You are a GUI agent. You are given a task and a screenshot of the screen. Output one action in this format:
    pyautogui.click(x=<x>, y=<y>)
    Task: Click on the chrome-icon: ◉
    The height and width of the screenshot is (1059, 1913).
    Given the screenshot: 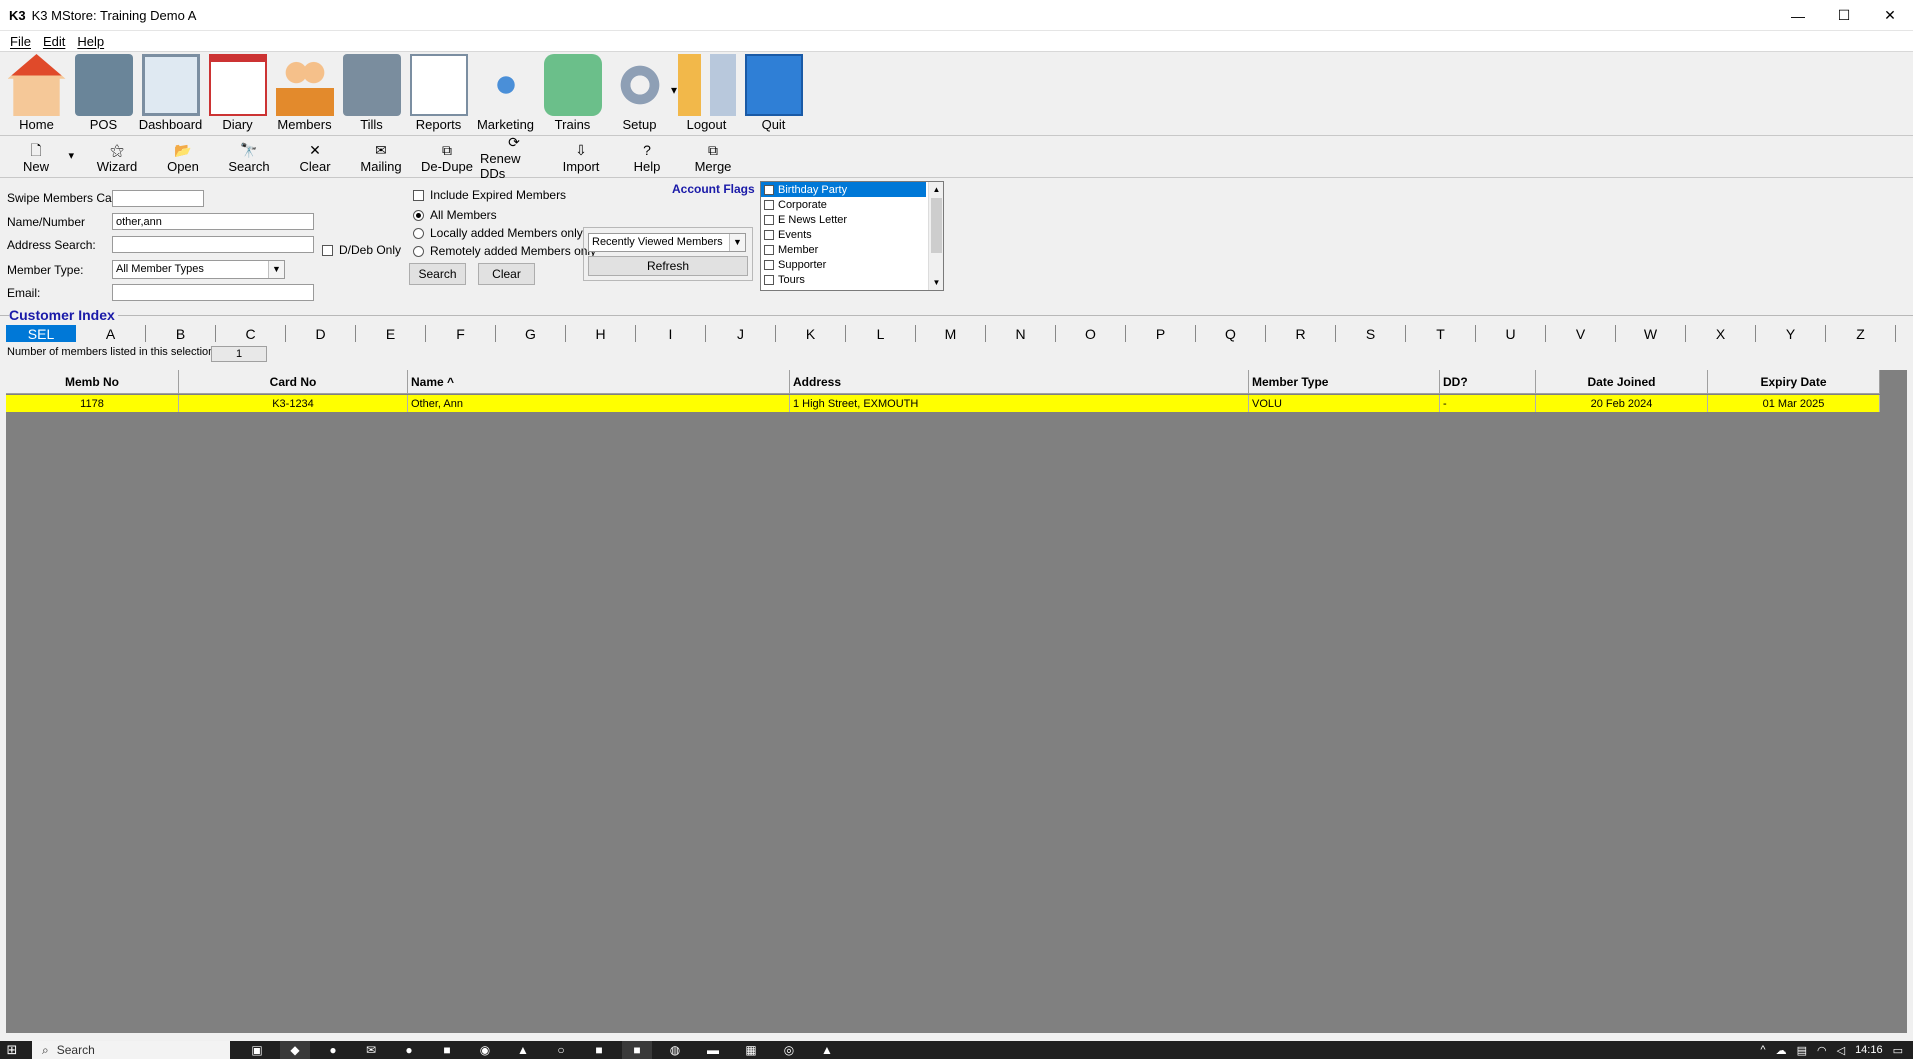 What is the action you would take?
    pyautogui.click(x=485, y=1050)
    